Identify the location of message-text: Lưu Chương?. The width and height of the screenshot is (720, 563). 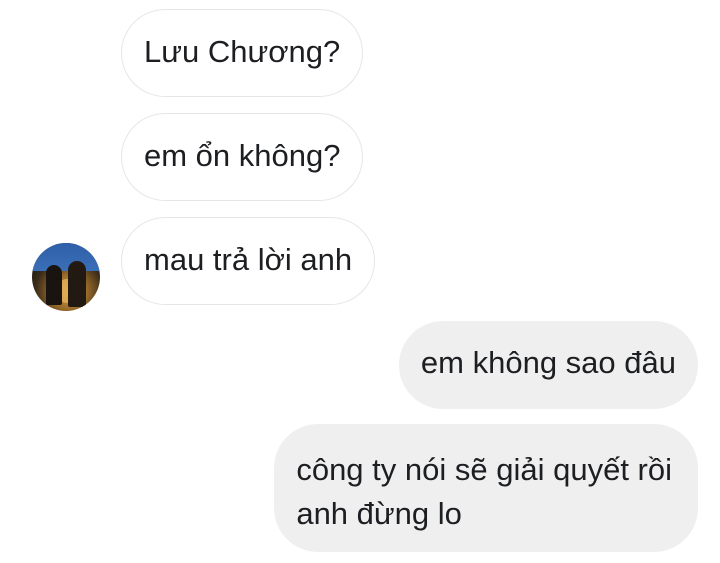
(242, 51).